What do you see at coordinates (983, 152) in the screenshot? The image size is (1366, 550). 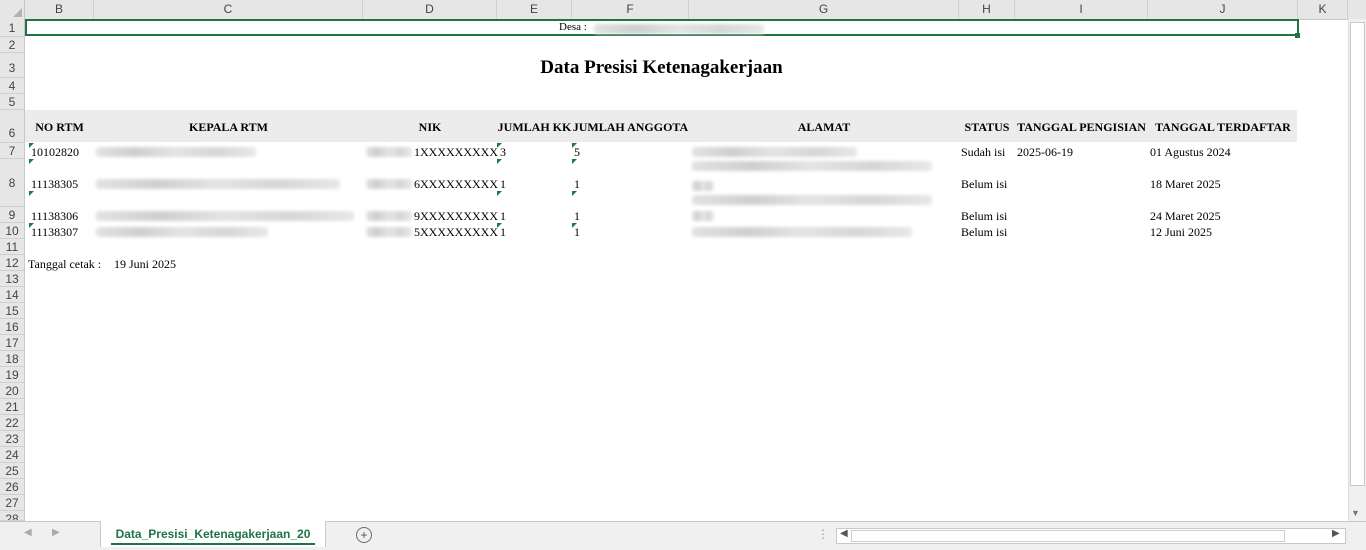 I see `cell-status: Sudah isi` at bounding box center [983, 152].